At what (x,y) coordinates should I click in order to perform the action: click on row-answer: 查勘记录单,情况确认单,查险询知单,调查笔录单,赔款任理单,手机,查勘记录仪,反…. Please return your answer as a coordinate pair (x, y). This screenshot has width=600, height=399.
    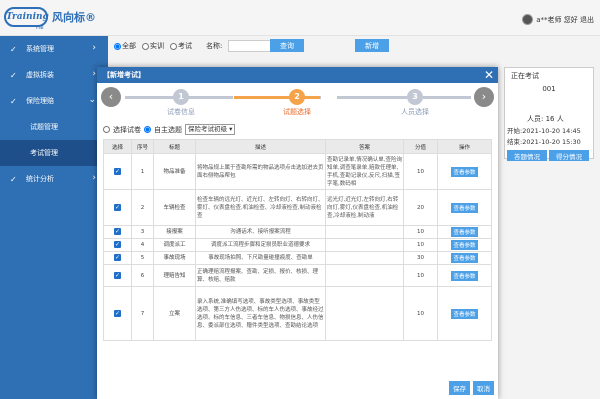
    Looking at the image, I should click on (364, 171).